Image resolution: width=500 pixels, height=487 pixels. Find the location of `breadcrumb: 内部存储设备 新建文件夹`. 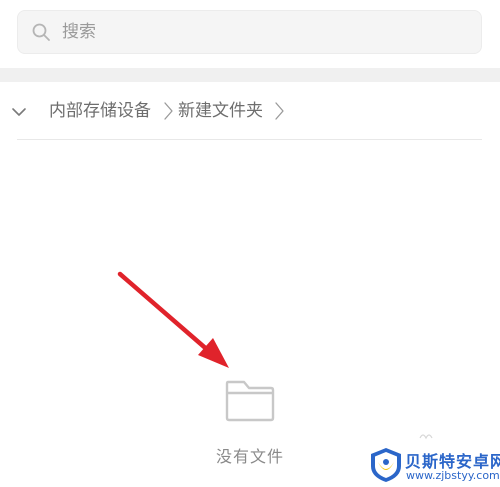

breadcrumb: 内部存储设备 新建文件夹 is located at coordinates (250, 111).